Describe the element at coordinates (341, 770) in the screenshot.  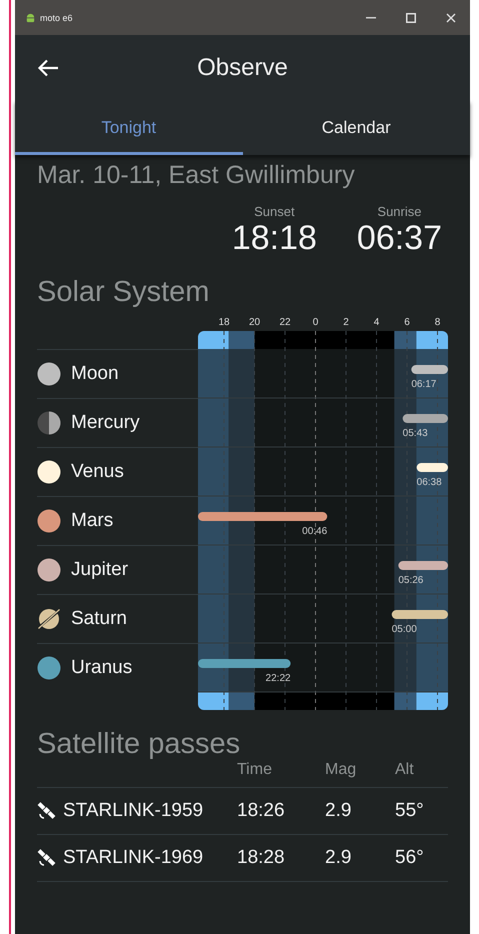
I see `column-header: Mag` at that location.